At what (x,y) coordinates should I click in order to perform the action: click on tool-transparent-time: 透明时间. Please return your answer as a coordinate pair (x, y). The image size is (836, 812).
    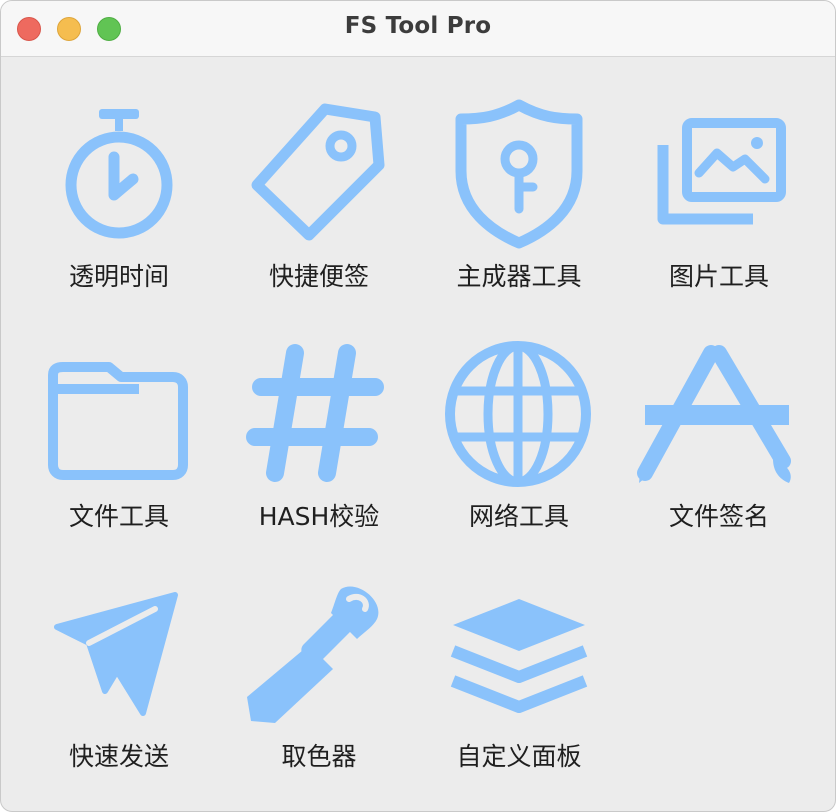
    Looking at the image, I should click on (119, 199).